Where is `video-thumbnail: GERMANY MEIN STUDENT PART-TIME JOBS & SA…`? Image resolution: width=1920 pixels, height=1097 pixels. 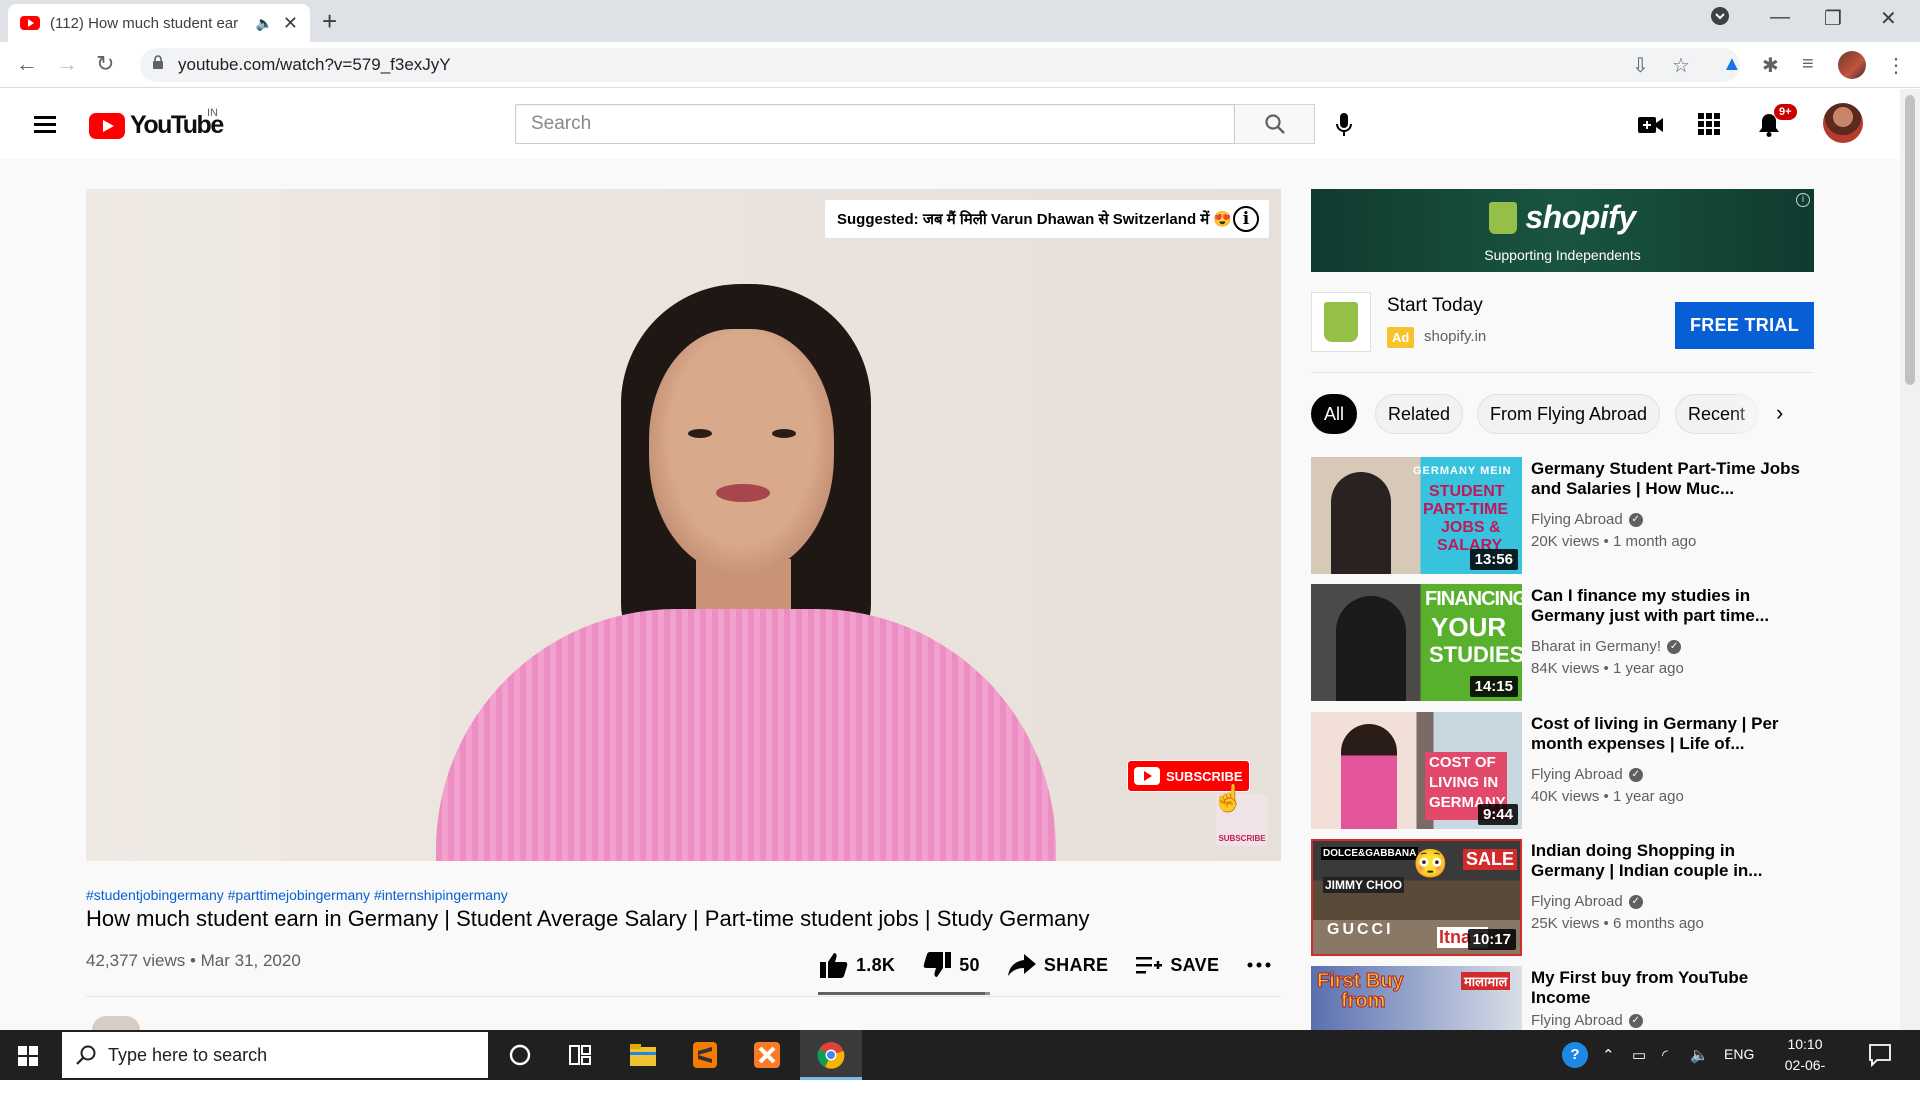
video-thumbnail: GERMANY MEIN STUDENT PART-TIME JOBS & SA… is located at coordinates (1416, 515).